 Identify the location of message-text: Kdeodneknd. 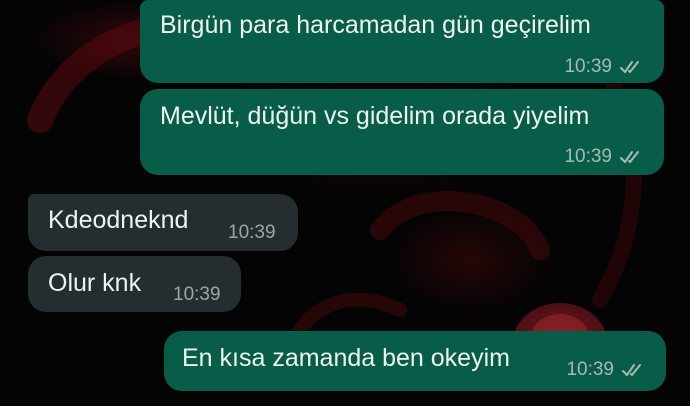
(118, 220).